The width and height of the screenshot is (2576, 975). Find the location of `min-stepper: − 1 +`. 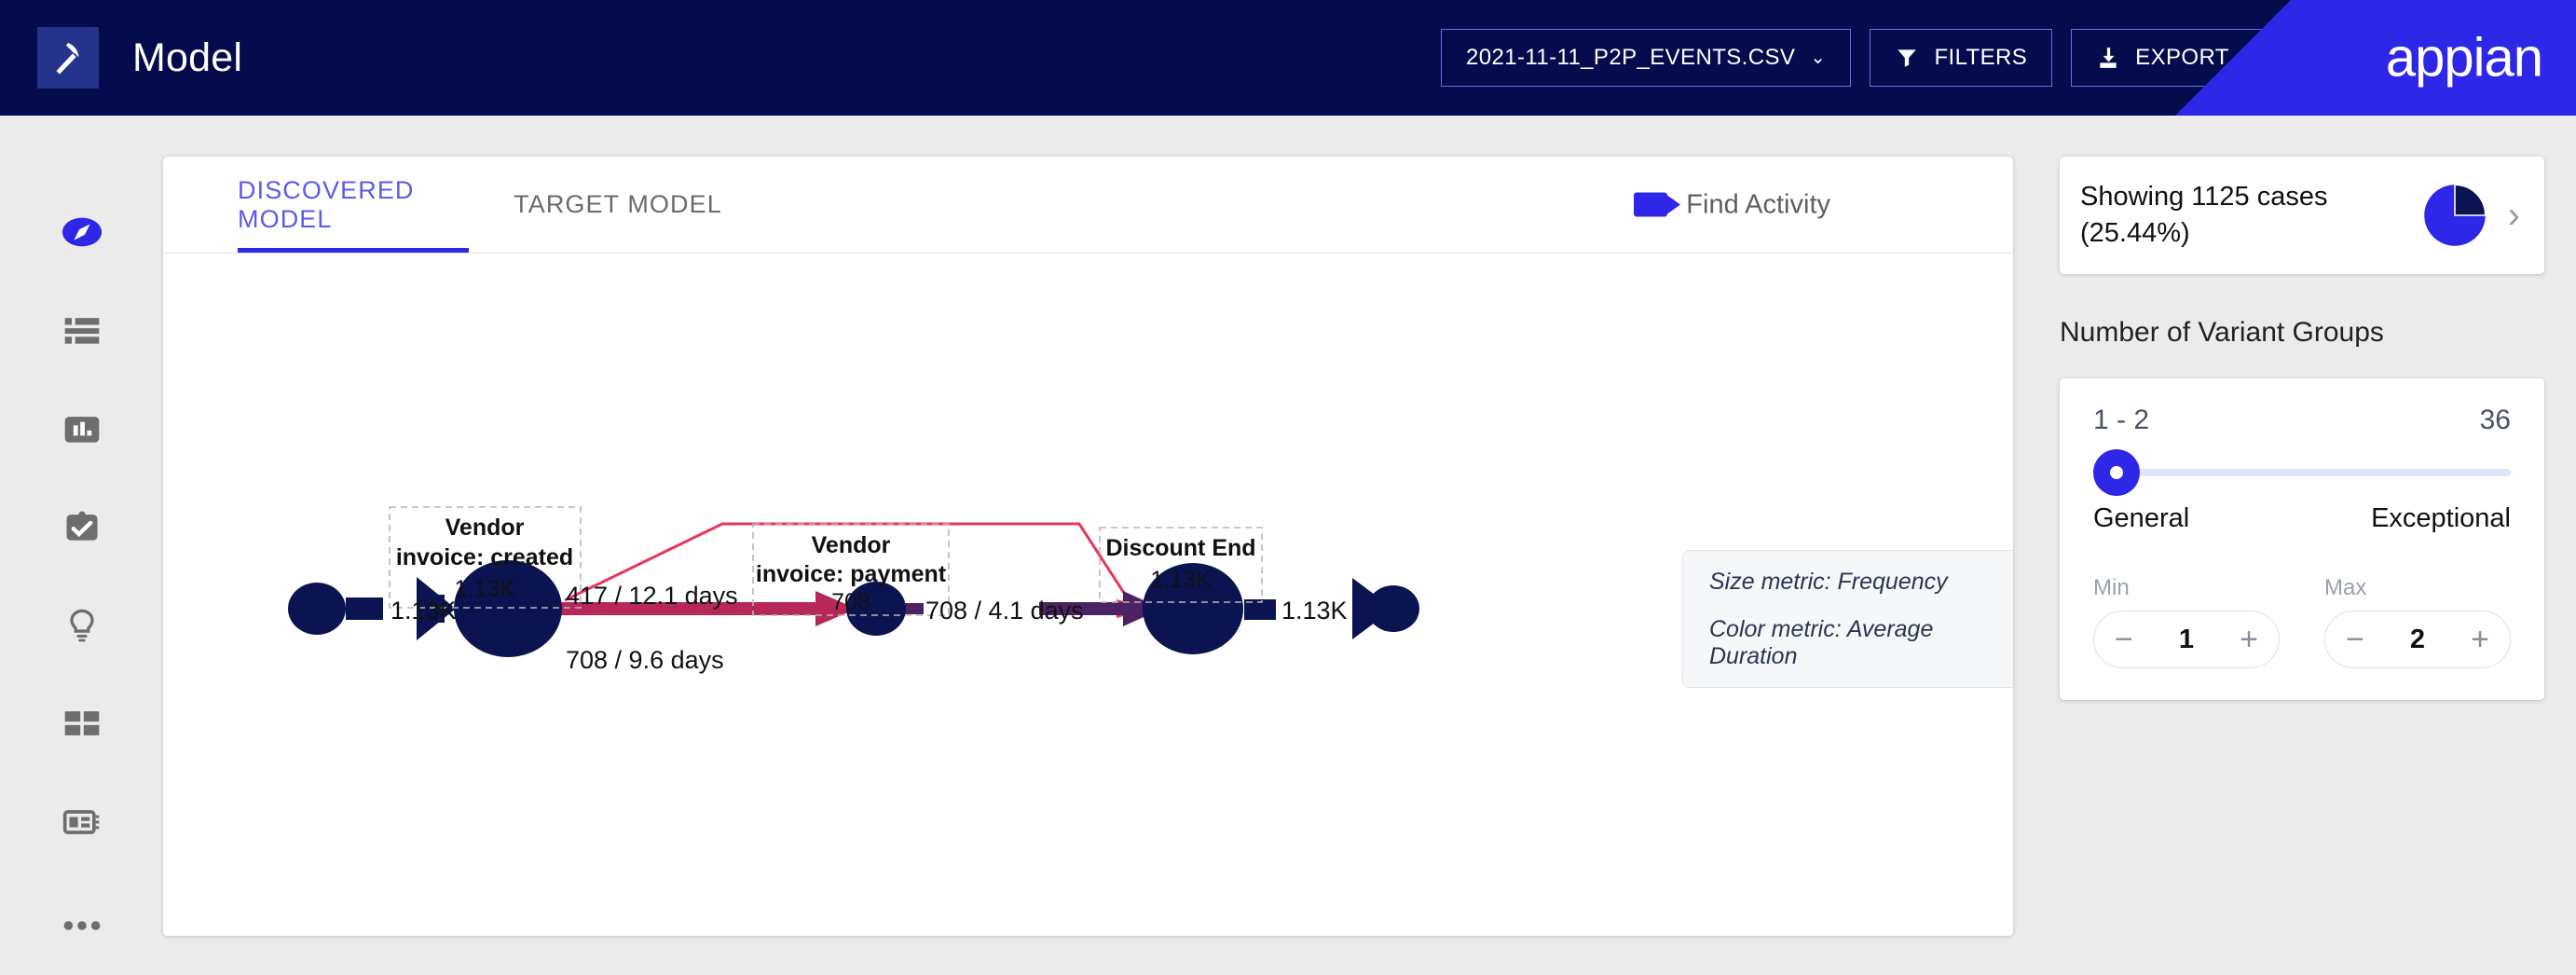

min-stepper: − 1 + is located at coordinates (2186, 639).